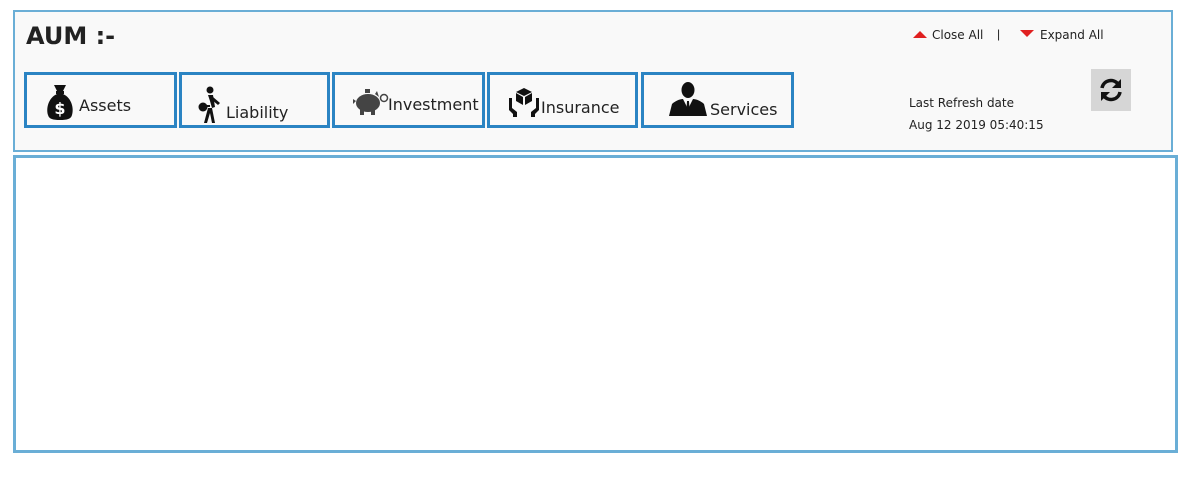 This screenshot has width=1200, height=500. I want to click on close-all-button: Close All, so click(948, 35).